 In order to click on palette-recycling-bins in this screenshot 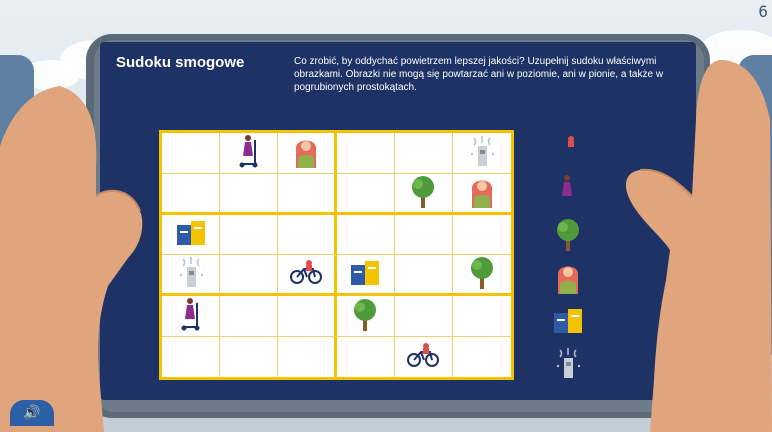, I will do `click(568, 322)`.